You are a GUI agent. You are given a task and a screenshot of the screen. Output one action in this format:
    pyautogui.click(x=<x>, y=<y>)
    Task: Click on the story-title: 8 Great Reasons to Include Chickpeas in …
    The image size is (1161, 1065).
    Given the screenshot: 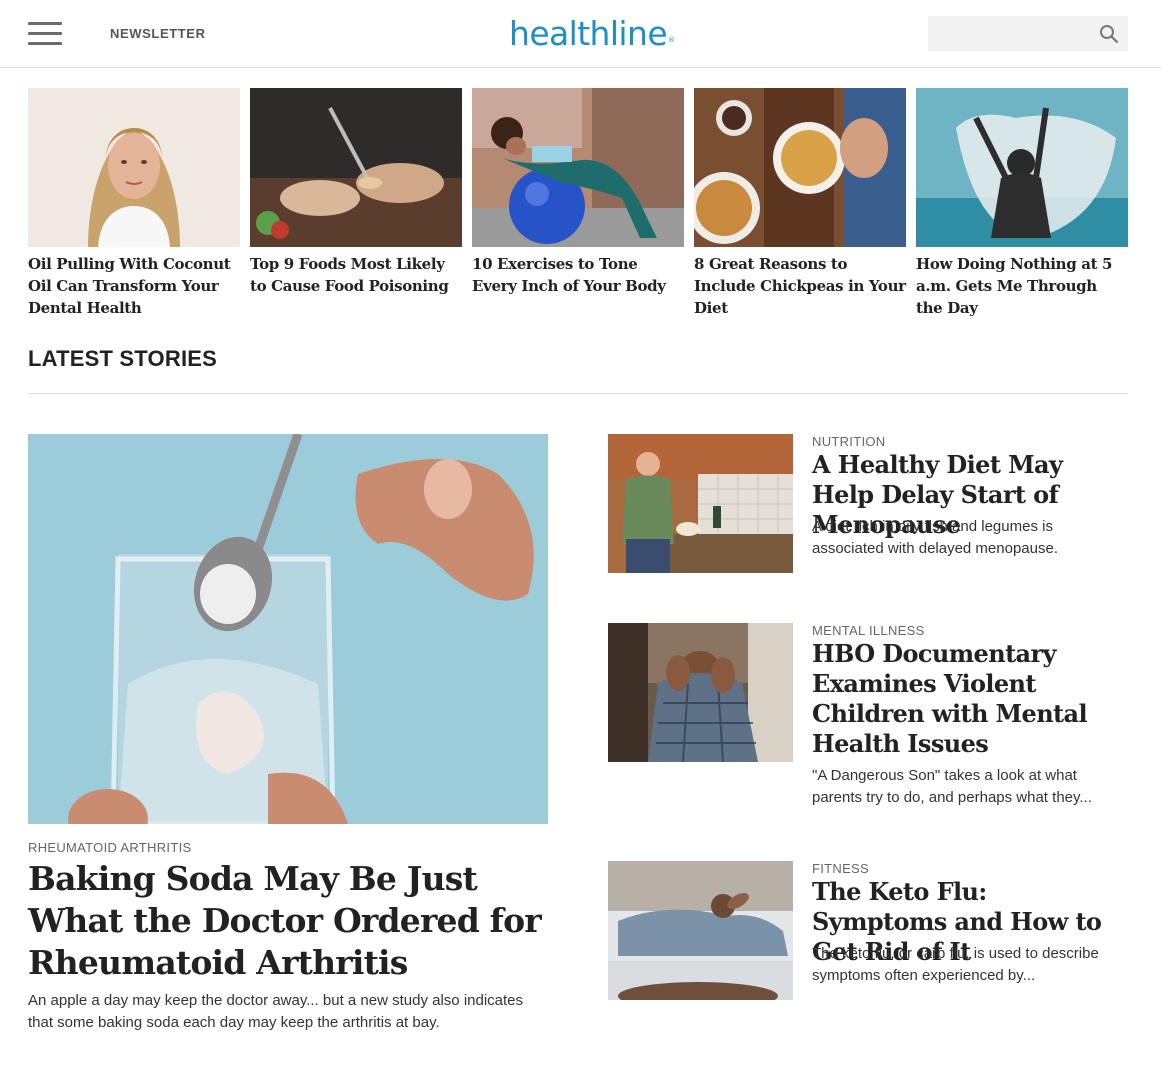 What is the action you would take?
    pyautogui.click(x=800, y=286)
    